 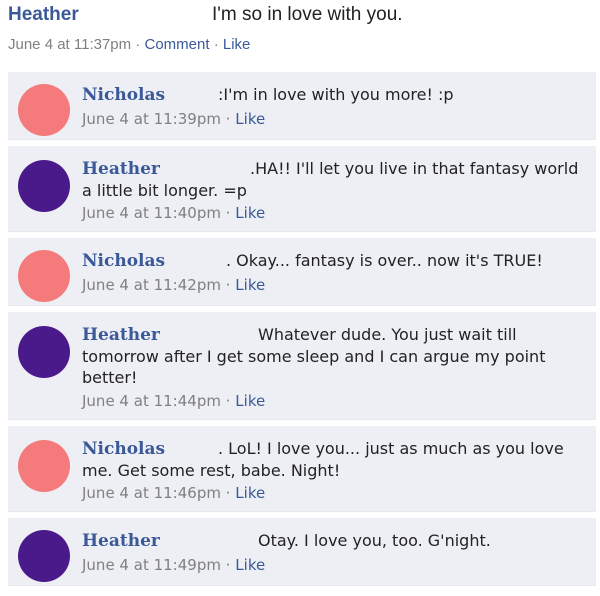 I want to click on comment-meta: June 4 at 11:39pm · Like, so click(x=173, y=119).